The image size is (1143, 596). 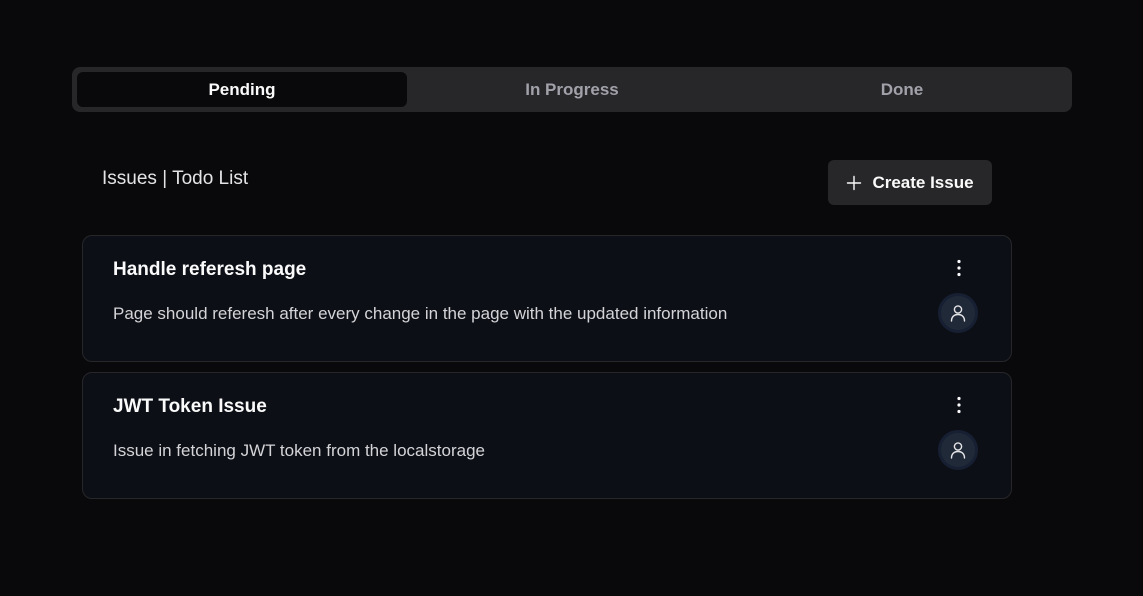 I want to click on create-issue-label: Create Issue, so click(x=923, y=182).